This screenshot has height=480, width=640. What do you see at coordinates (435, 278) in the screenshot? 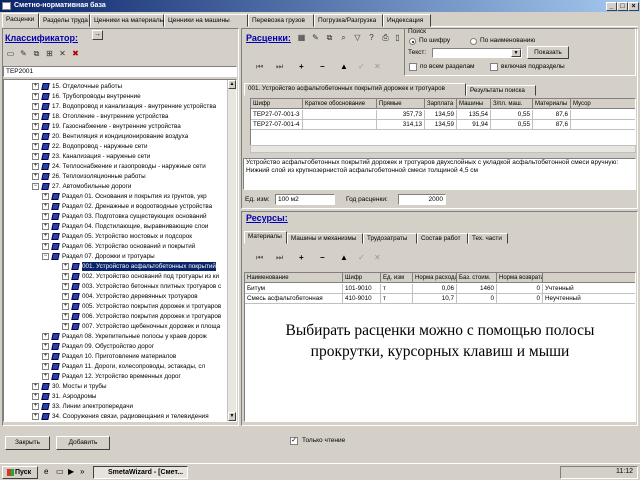
I see `column-header: Норма расхода` at bounding box center [435, 278].